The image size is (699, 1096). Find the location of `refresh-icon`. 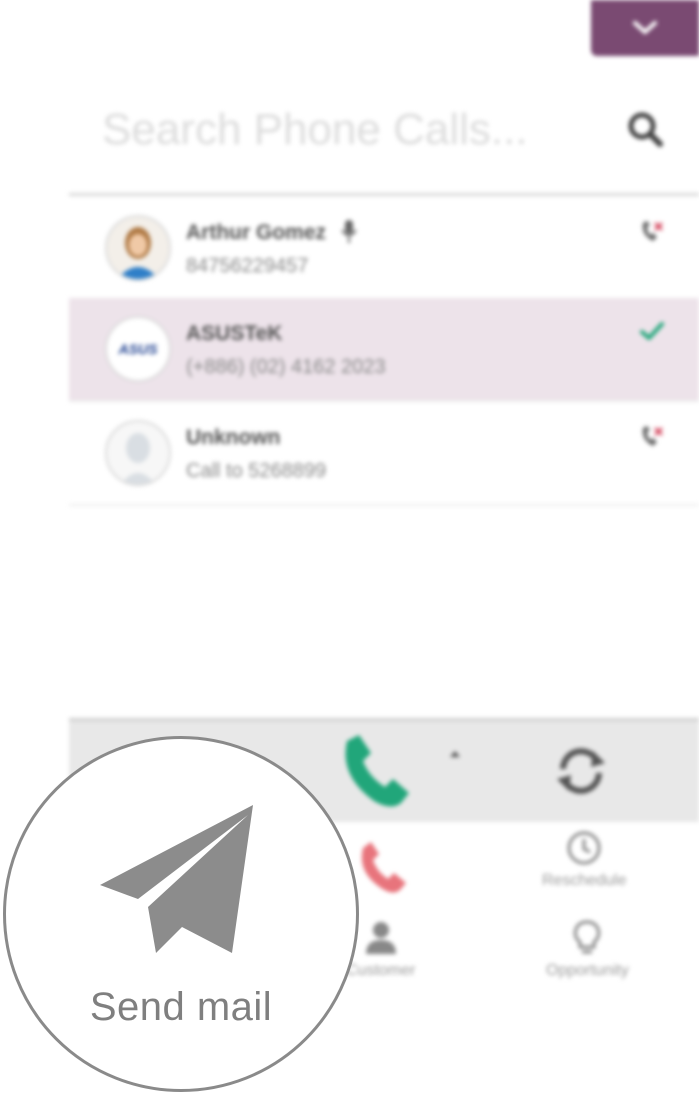

refresh-icon is located at coordinates (581, 771).